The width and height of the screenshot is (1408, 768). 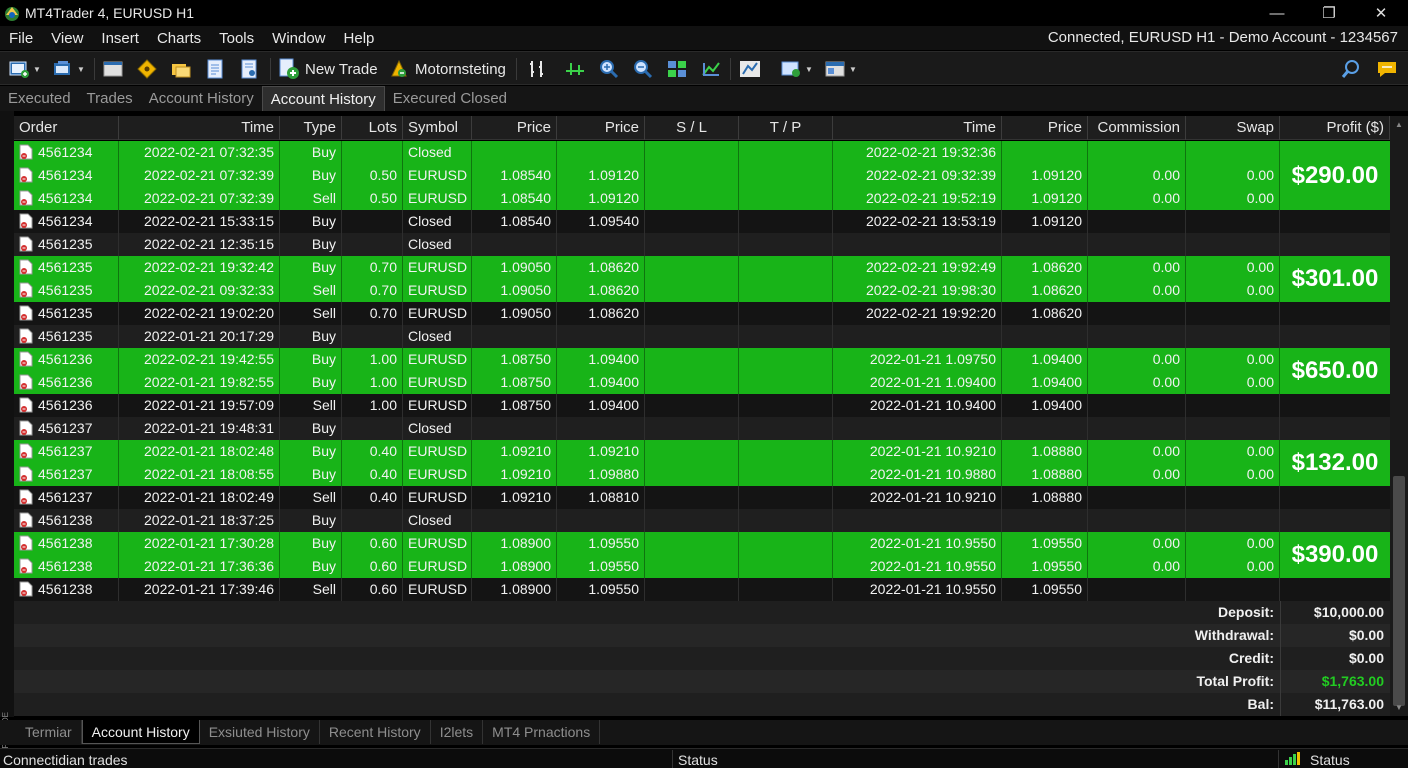 What do you see at coordinates (375, 732) in the screenshot?
I see `tab-recent-history: Recent History` at bounding box center [375, 732].